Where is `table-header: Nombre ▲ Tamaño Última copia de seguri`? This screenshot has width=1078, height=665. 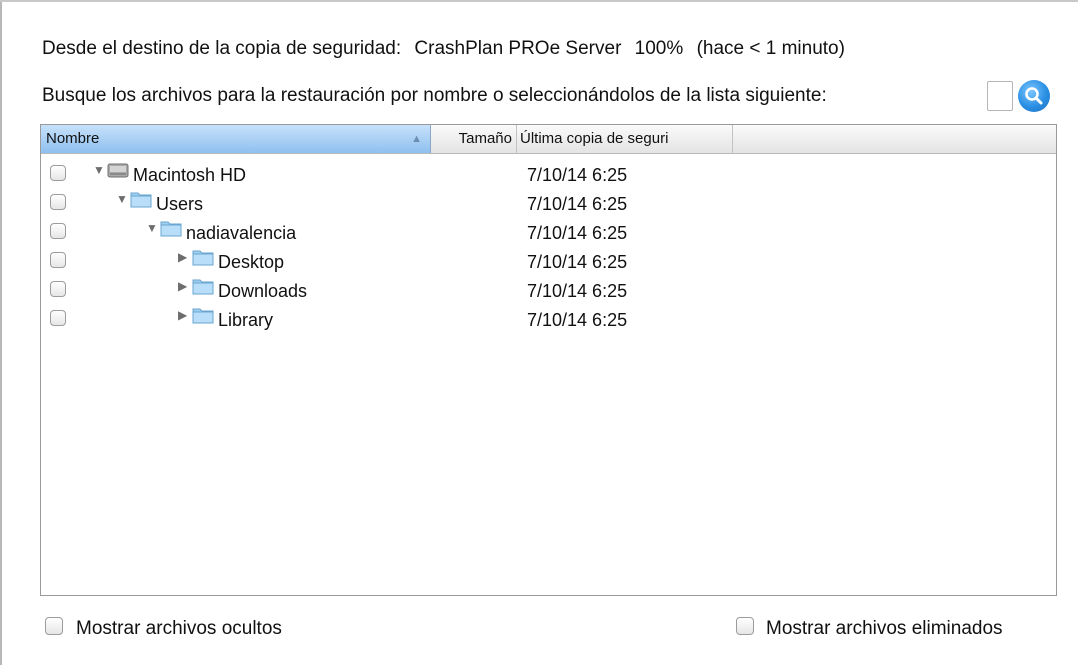
table-header: Nombre ▲ Tamaño Última copia de seguri is located at coordinates (548, 139).